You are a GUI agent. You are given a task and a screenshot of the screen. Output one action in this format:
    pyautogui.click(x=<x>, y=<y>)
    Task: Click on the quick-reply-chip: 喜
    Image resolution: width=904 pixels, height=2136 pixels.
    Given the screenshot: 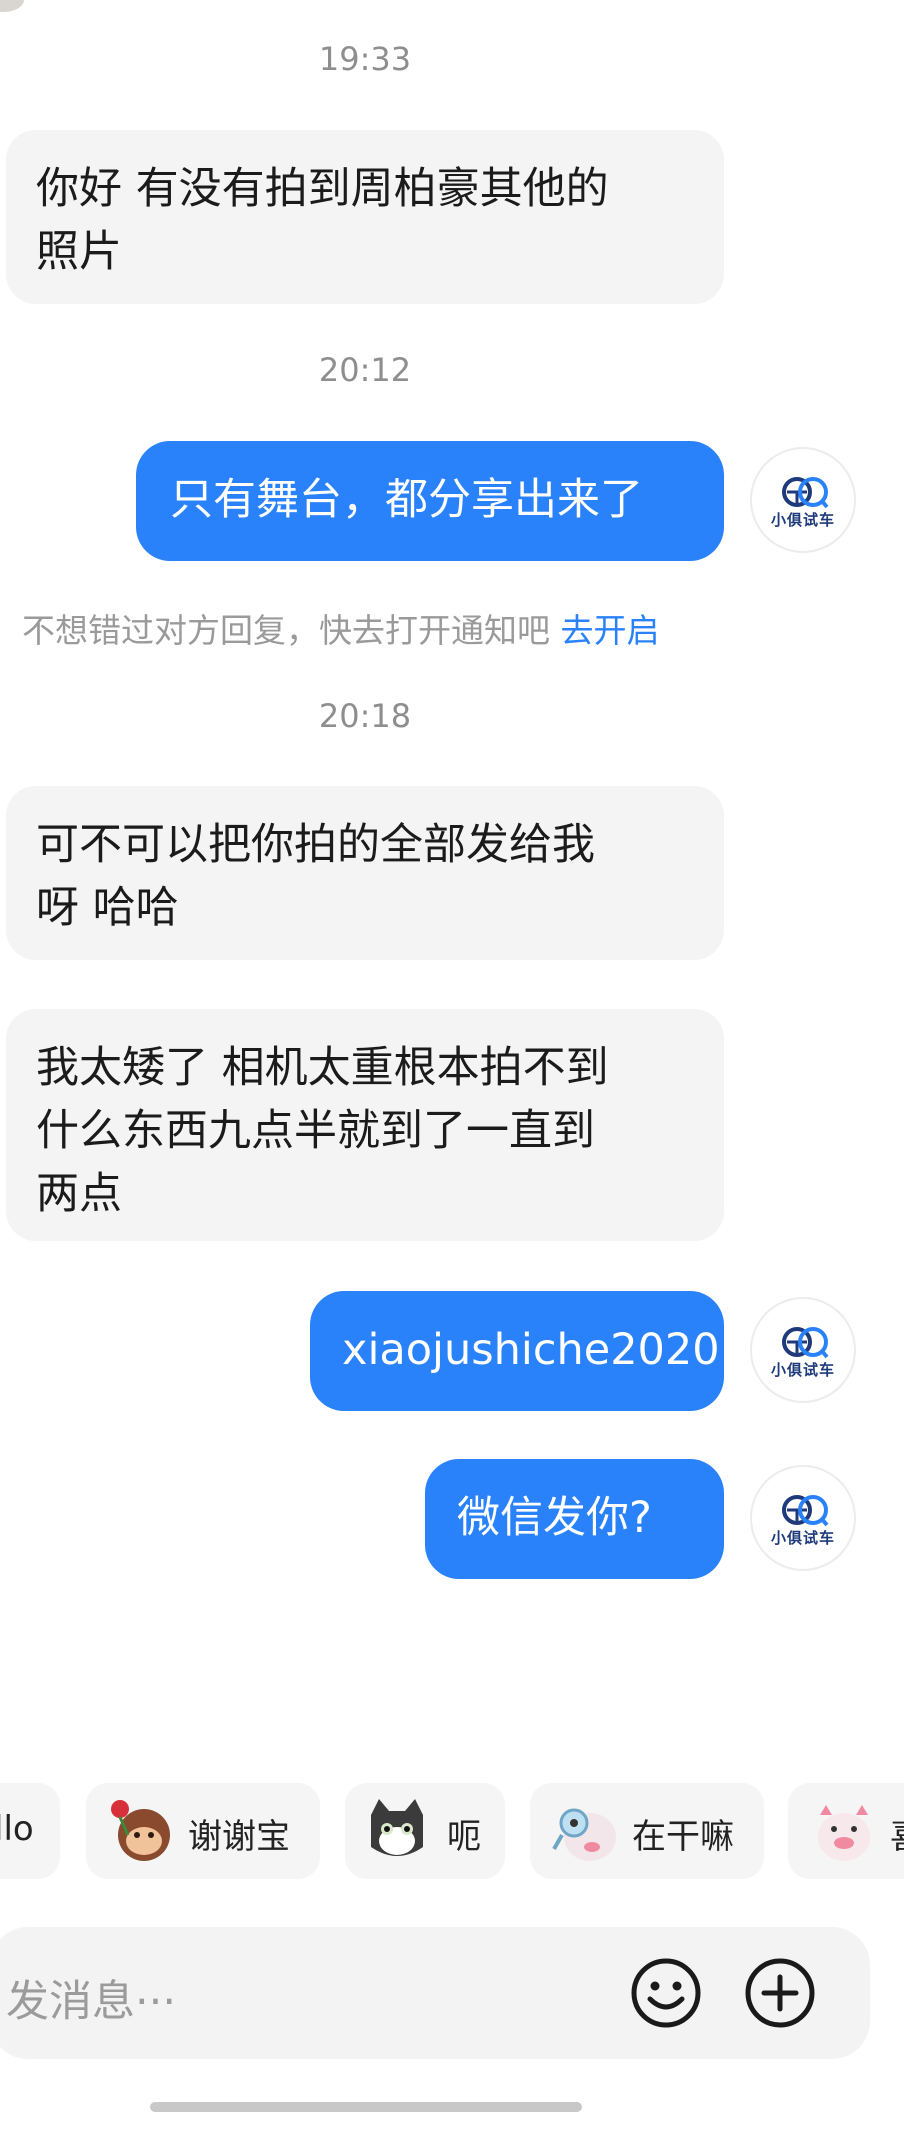 What is the action you would take?
    pyautogui.click(x=846, y=1831)
    